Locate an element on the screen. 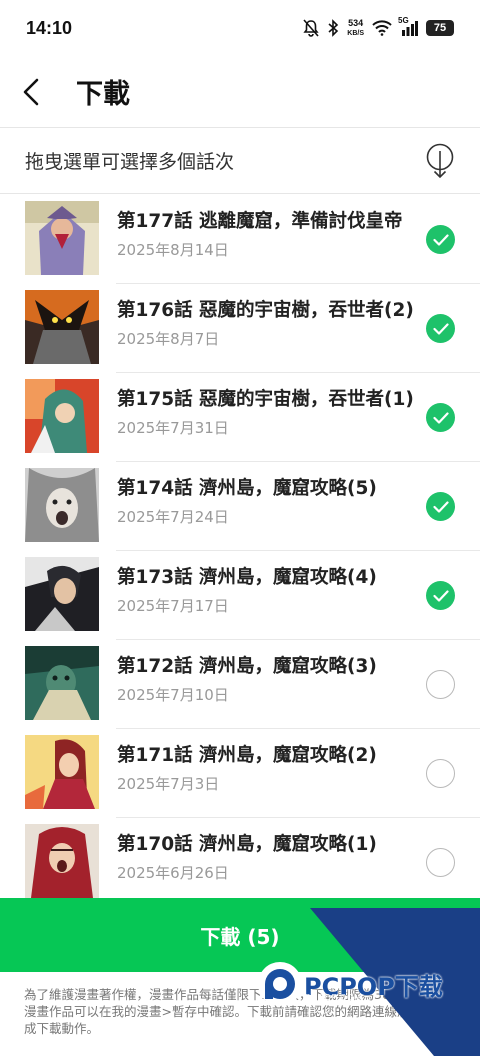 This screenshot has height=1056, width=480. network-speed: 534 KB/S is located at coordinates (355, 27).